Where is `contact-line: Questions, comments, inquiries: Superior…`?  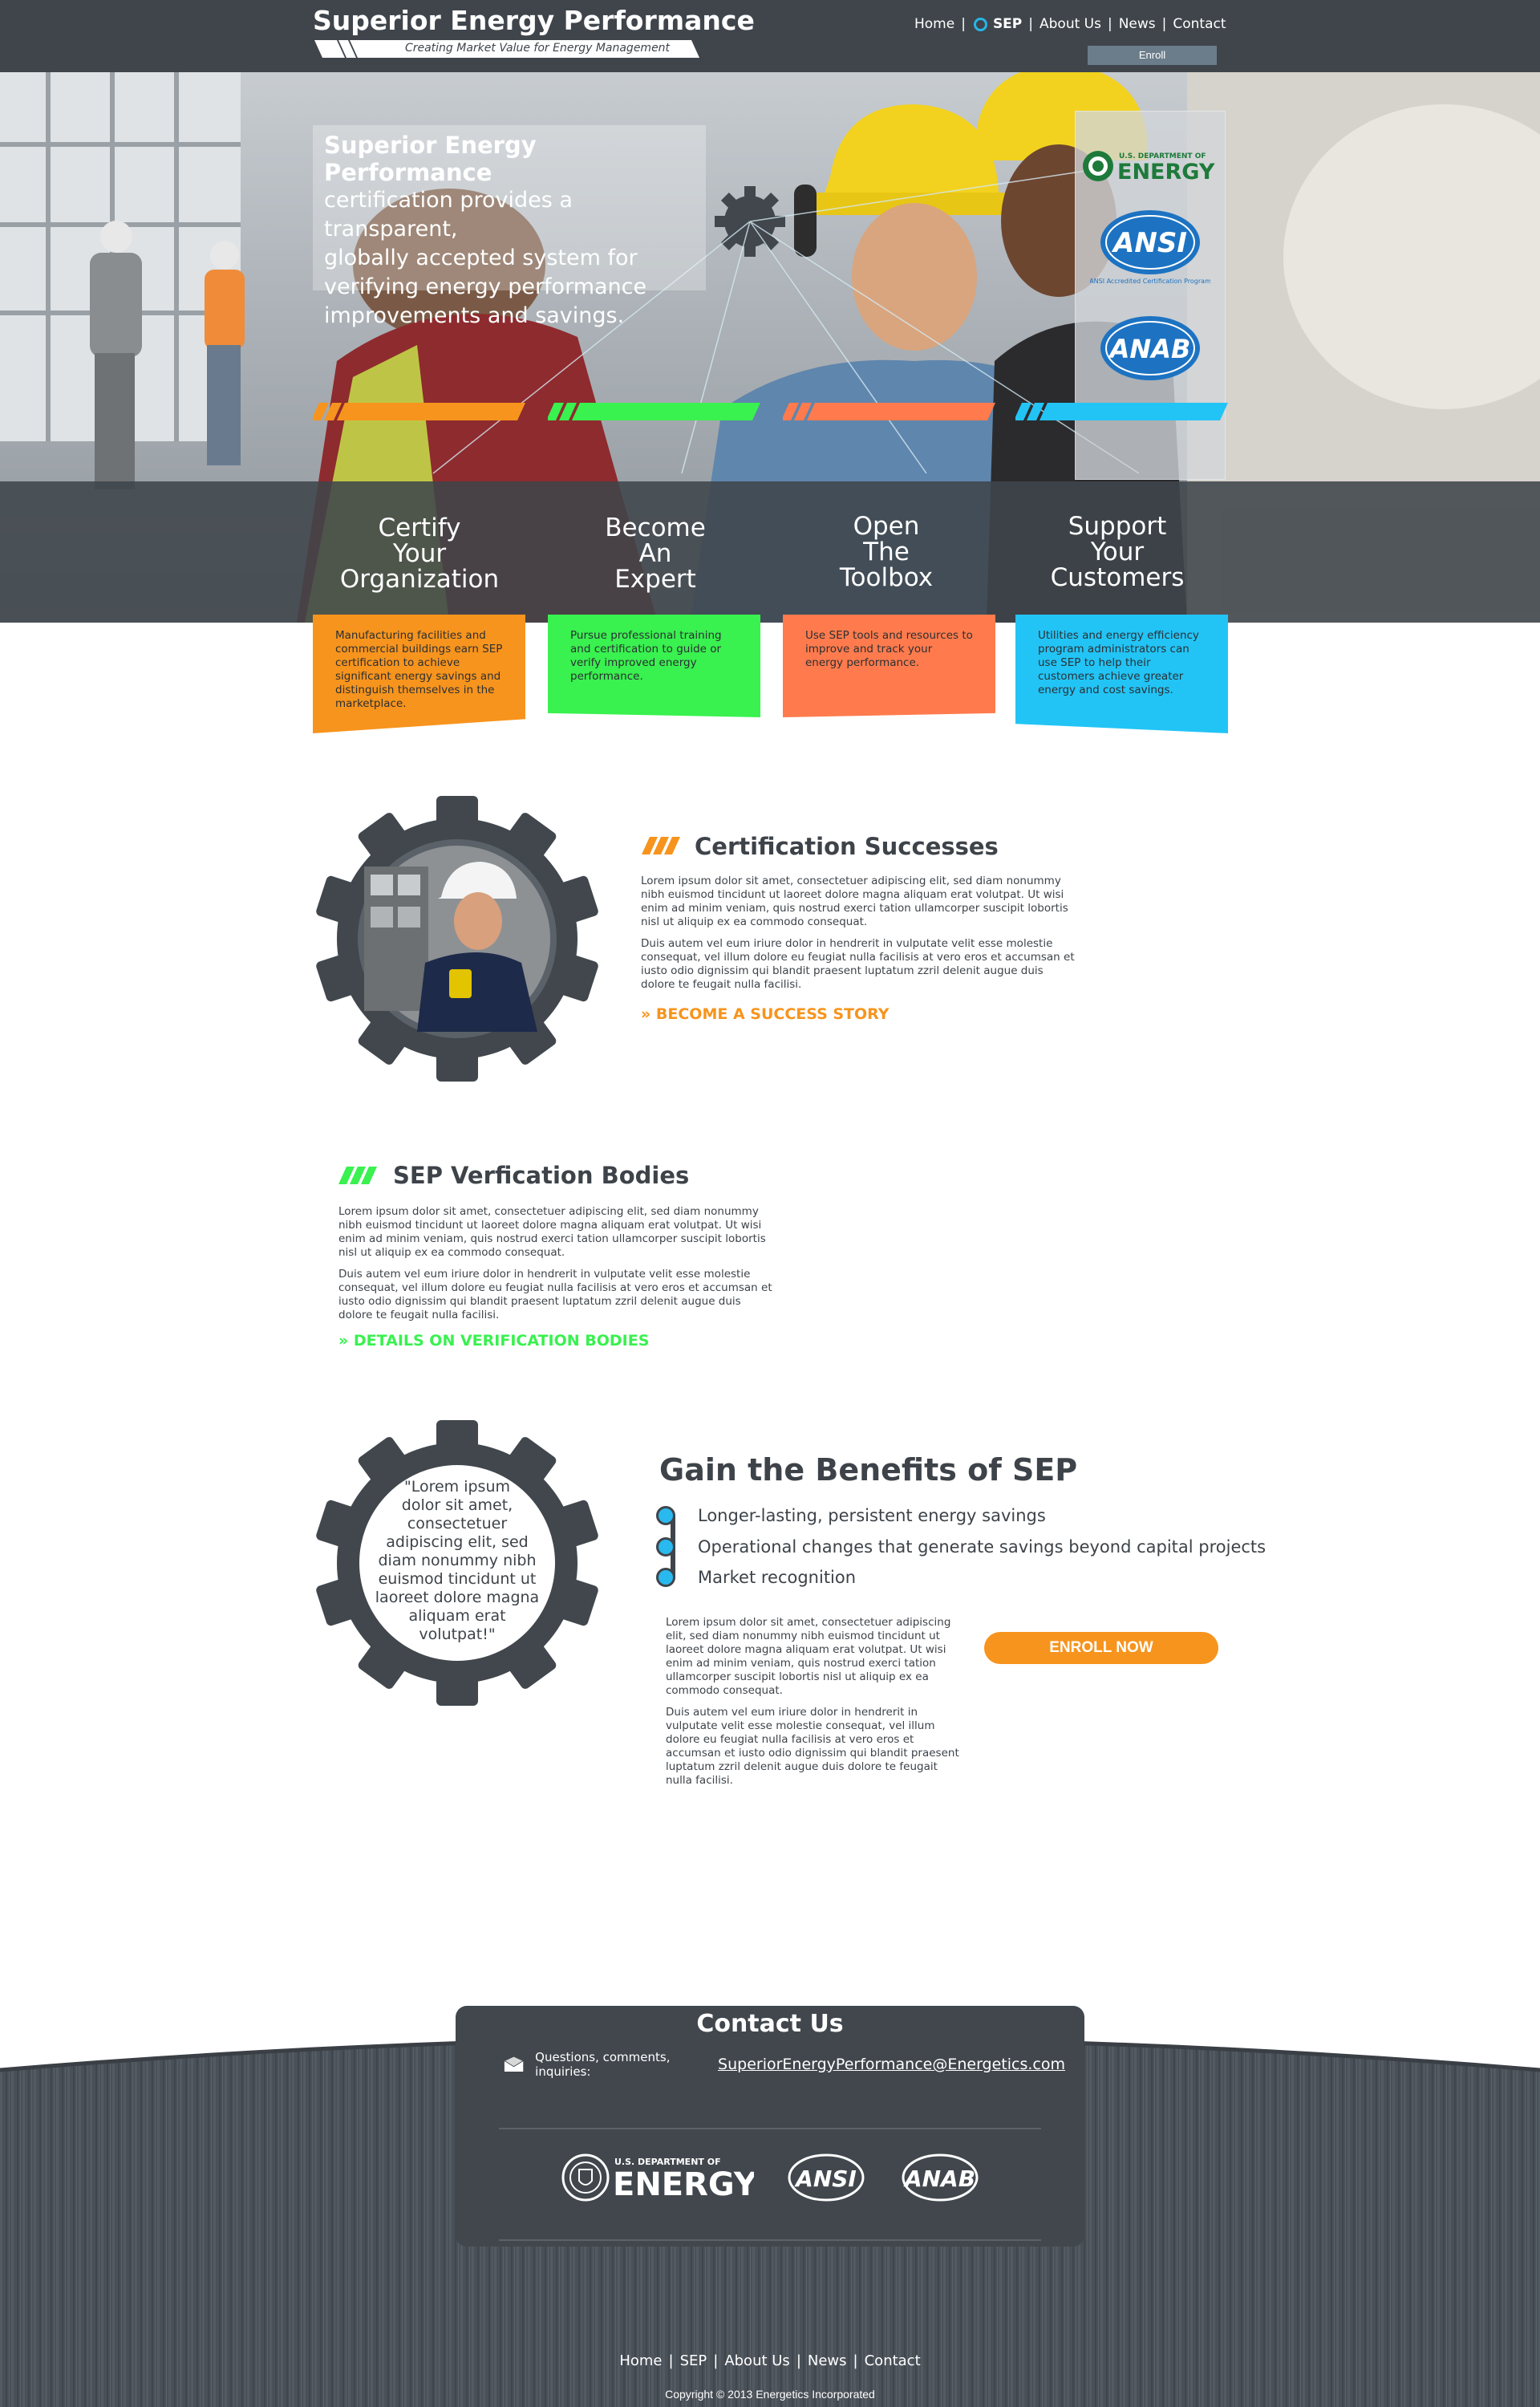 contact-line: Questions, comments, inquiries: Superior… is located at coordinates (784, 2065).